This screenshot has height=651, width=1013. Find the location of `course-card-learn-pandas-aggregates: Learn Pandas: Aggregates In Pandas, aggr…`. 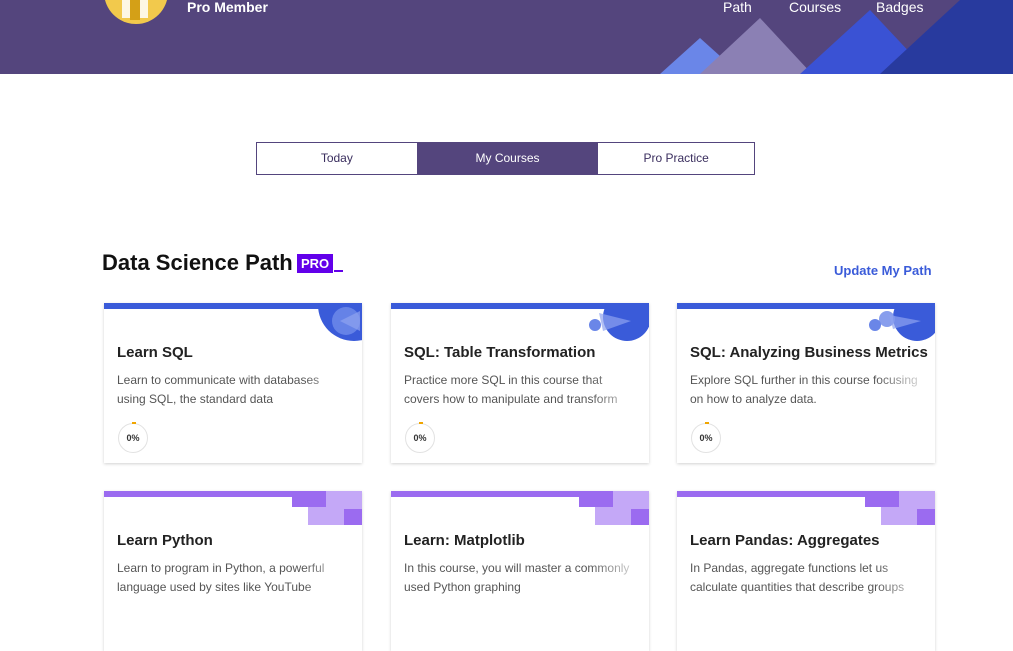

course-card-learn-pandas-aggregates: Learn Pandas: Aggregates In Pandas, aggr… is located at coordinates (806, 571).